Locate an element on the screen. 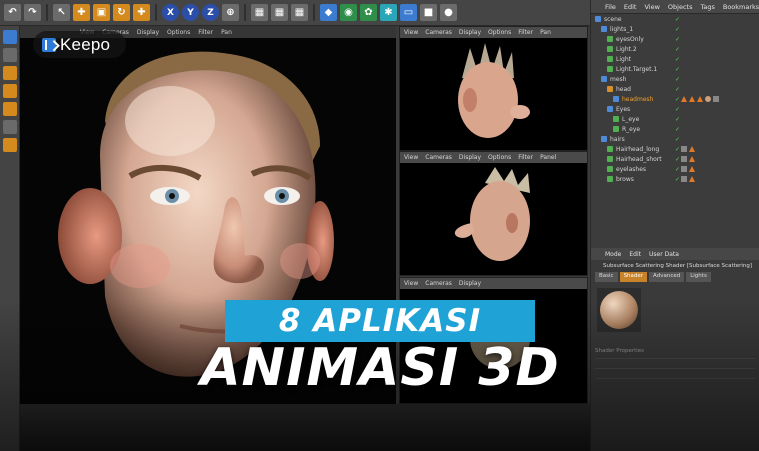 The image size is (759, 451). polygons-mode-icon is located at coordinates (10, 109).